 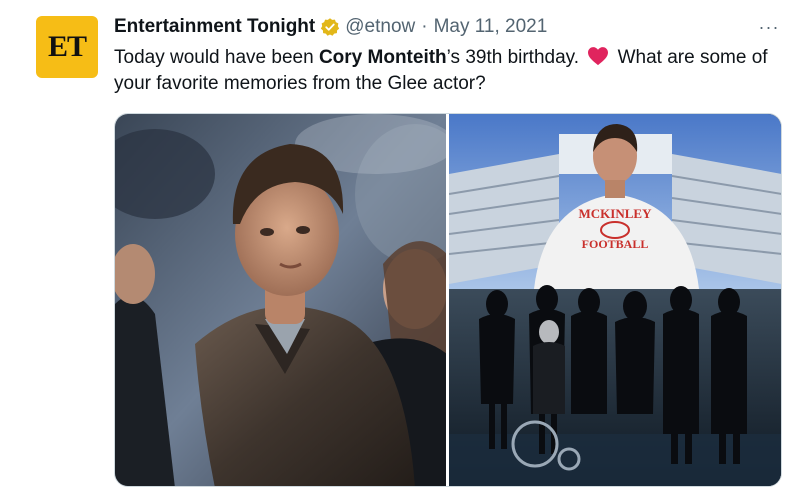 I want to click on tweet-date: May 11, 2021, so click(x=491, y=27).